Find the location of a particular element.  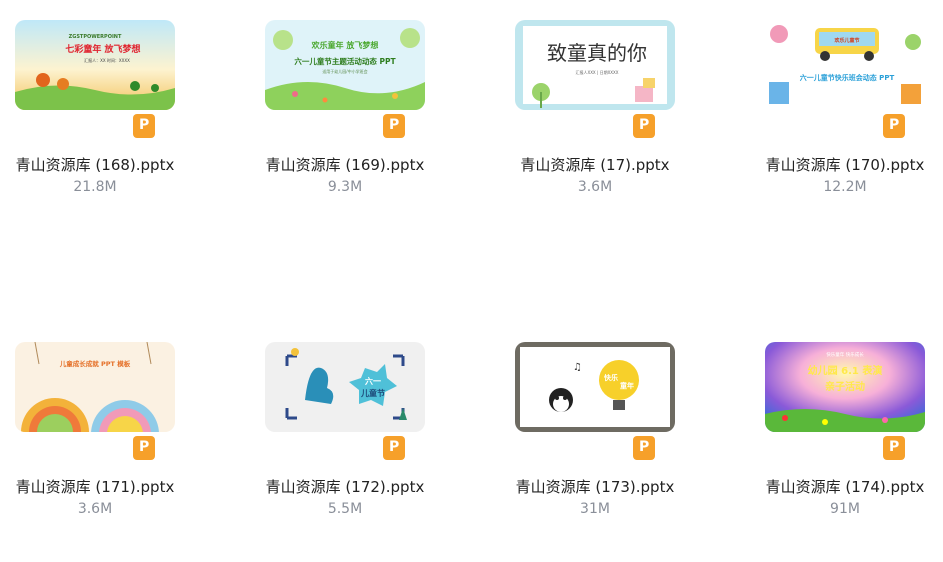

thumb-subtitle: 儿童节 is located at coordinates (372, 393).